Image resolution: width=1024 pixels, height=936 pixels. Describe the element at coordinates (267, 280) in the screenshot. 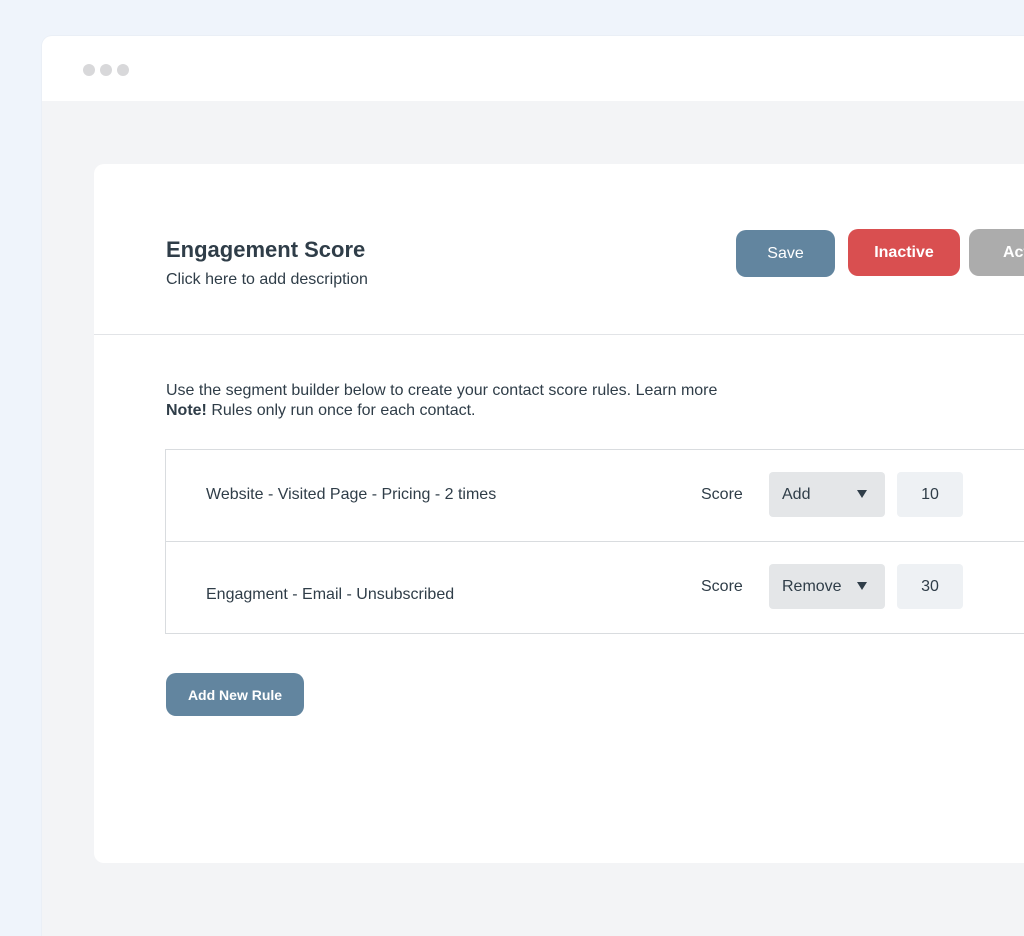

I see `description-field: Click here to add description` at that location.